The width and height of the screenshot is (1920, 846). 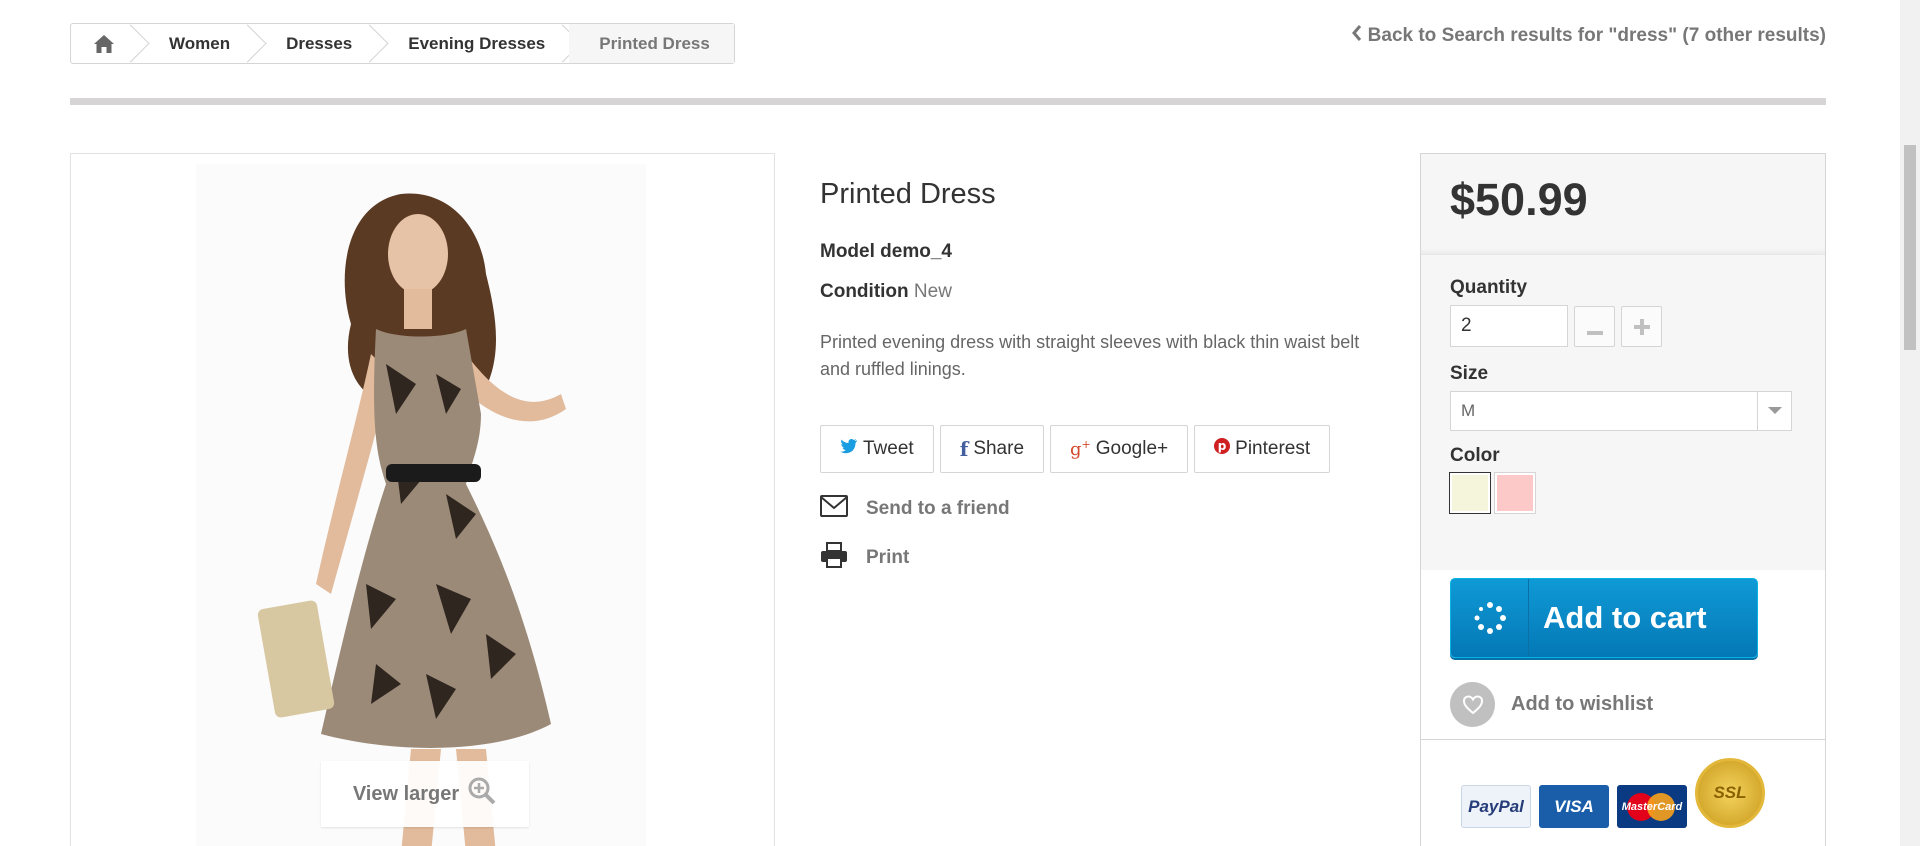 I want to click on size-select: M, so click(x=1621, y=411).